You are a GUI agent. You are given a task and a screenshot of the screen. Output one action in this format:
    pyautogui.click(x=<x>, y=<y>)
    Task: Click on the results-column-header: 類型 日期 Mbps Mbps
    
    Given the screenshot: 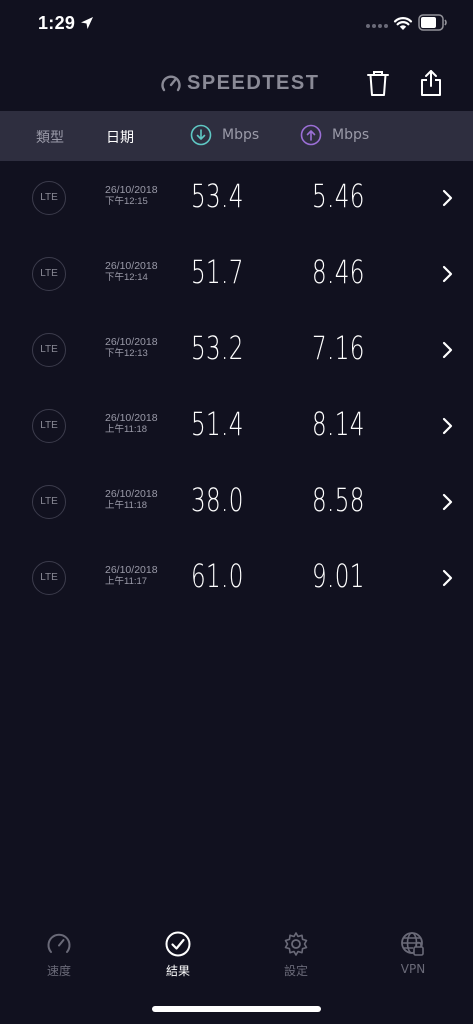 What is the action you would take?
    pyautogui.click(x=236, y=136)
    